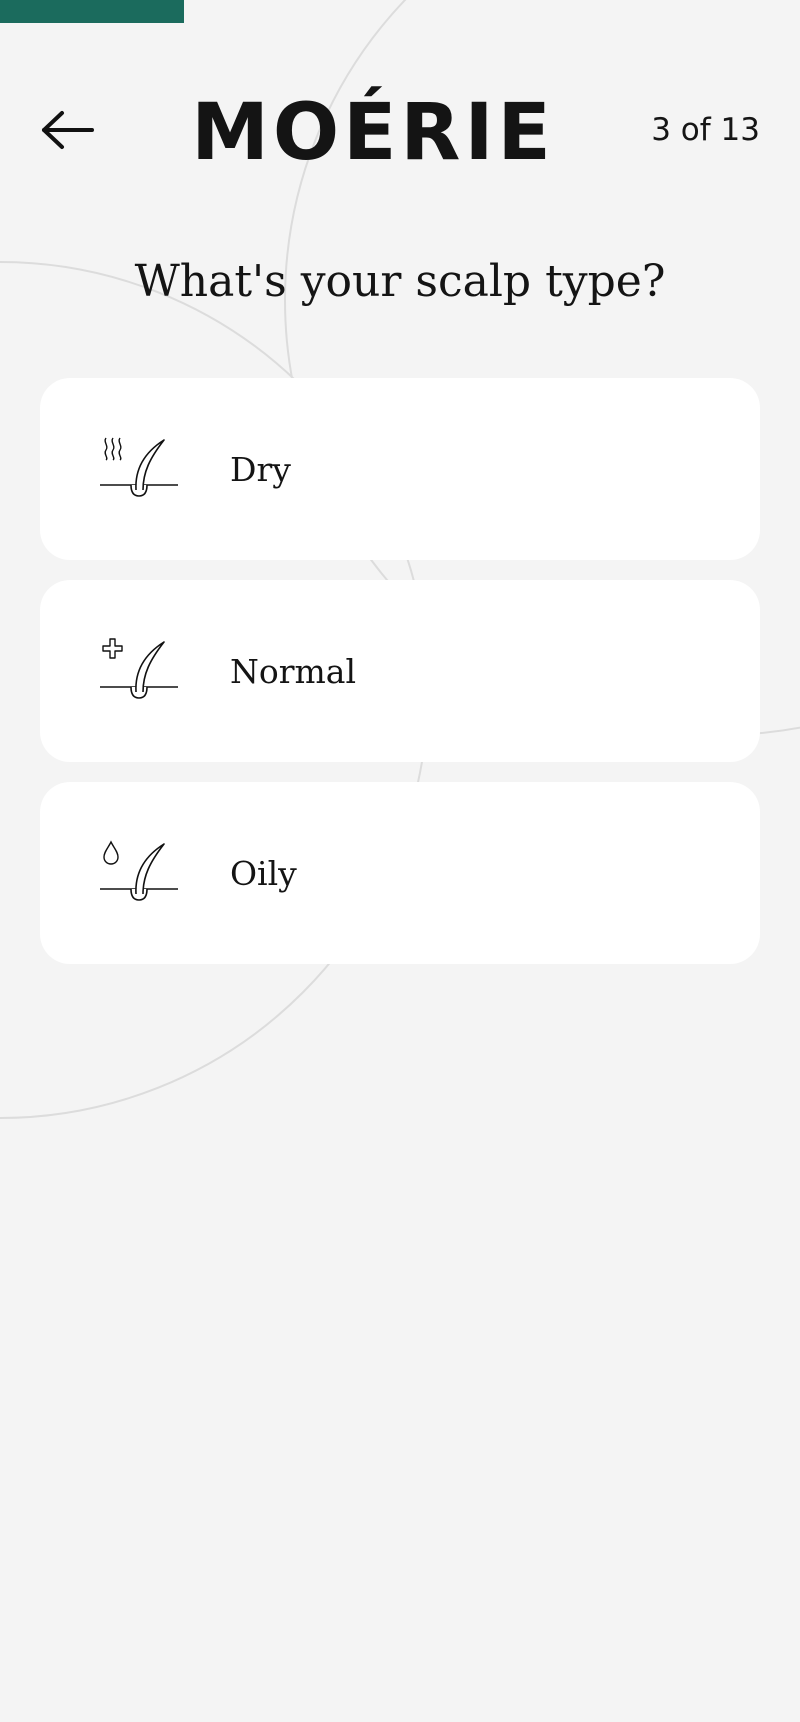  Describe the element at coordinates (705, 130) in the screenshot. I see `step-counter: 3 of 13` at that location.